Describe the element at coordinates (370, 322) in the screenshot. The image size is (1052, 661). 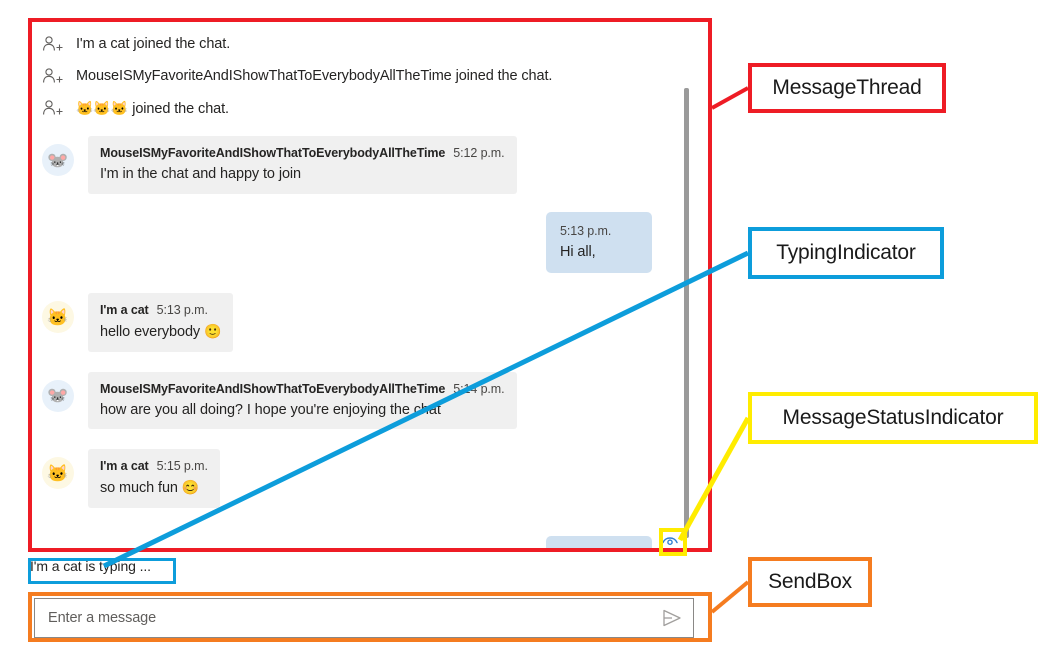
I see `message-row: 🐱 I'm a cat 5:13 p.m. hello everybody 🙂` at that location.